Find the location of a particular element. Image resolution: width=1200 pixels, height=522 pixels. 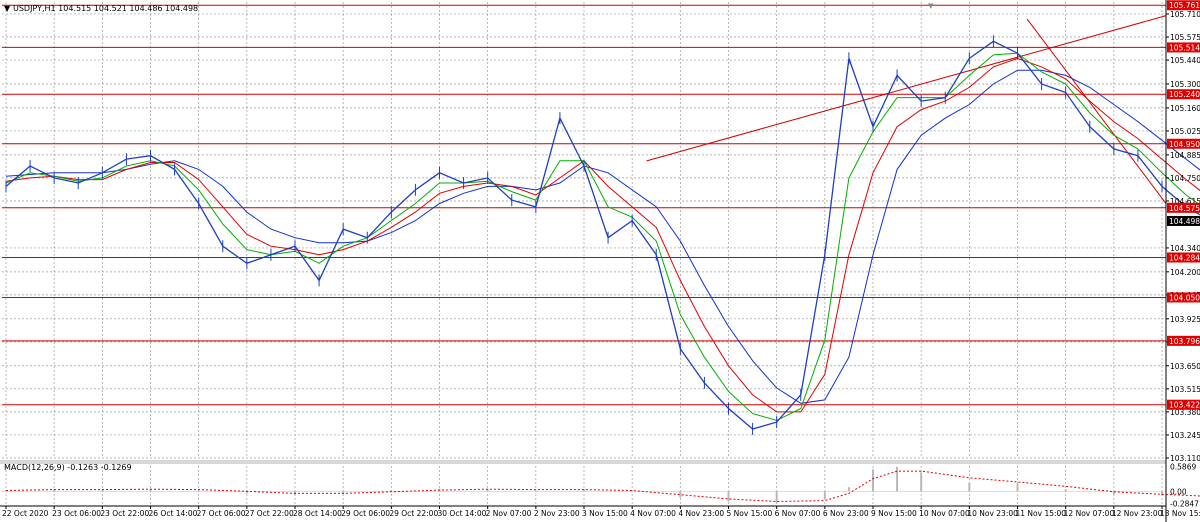

level-price-tag-label: 103.796 is located at coordinates (1184, 341).